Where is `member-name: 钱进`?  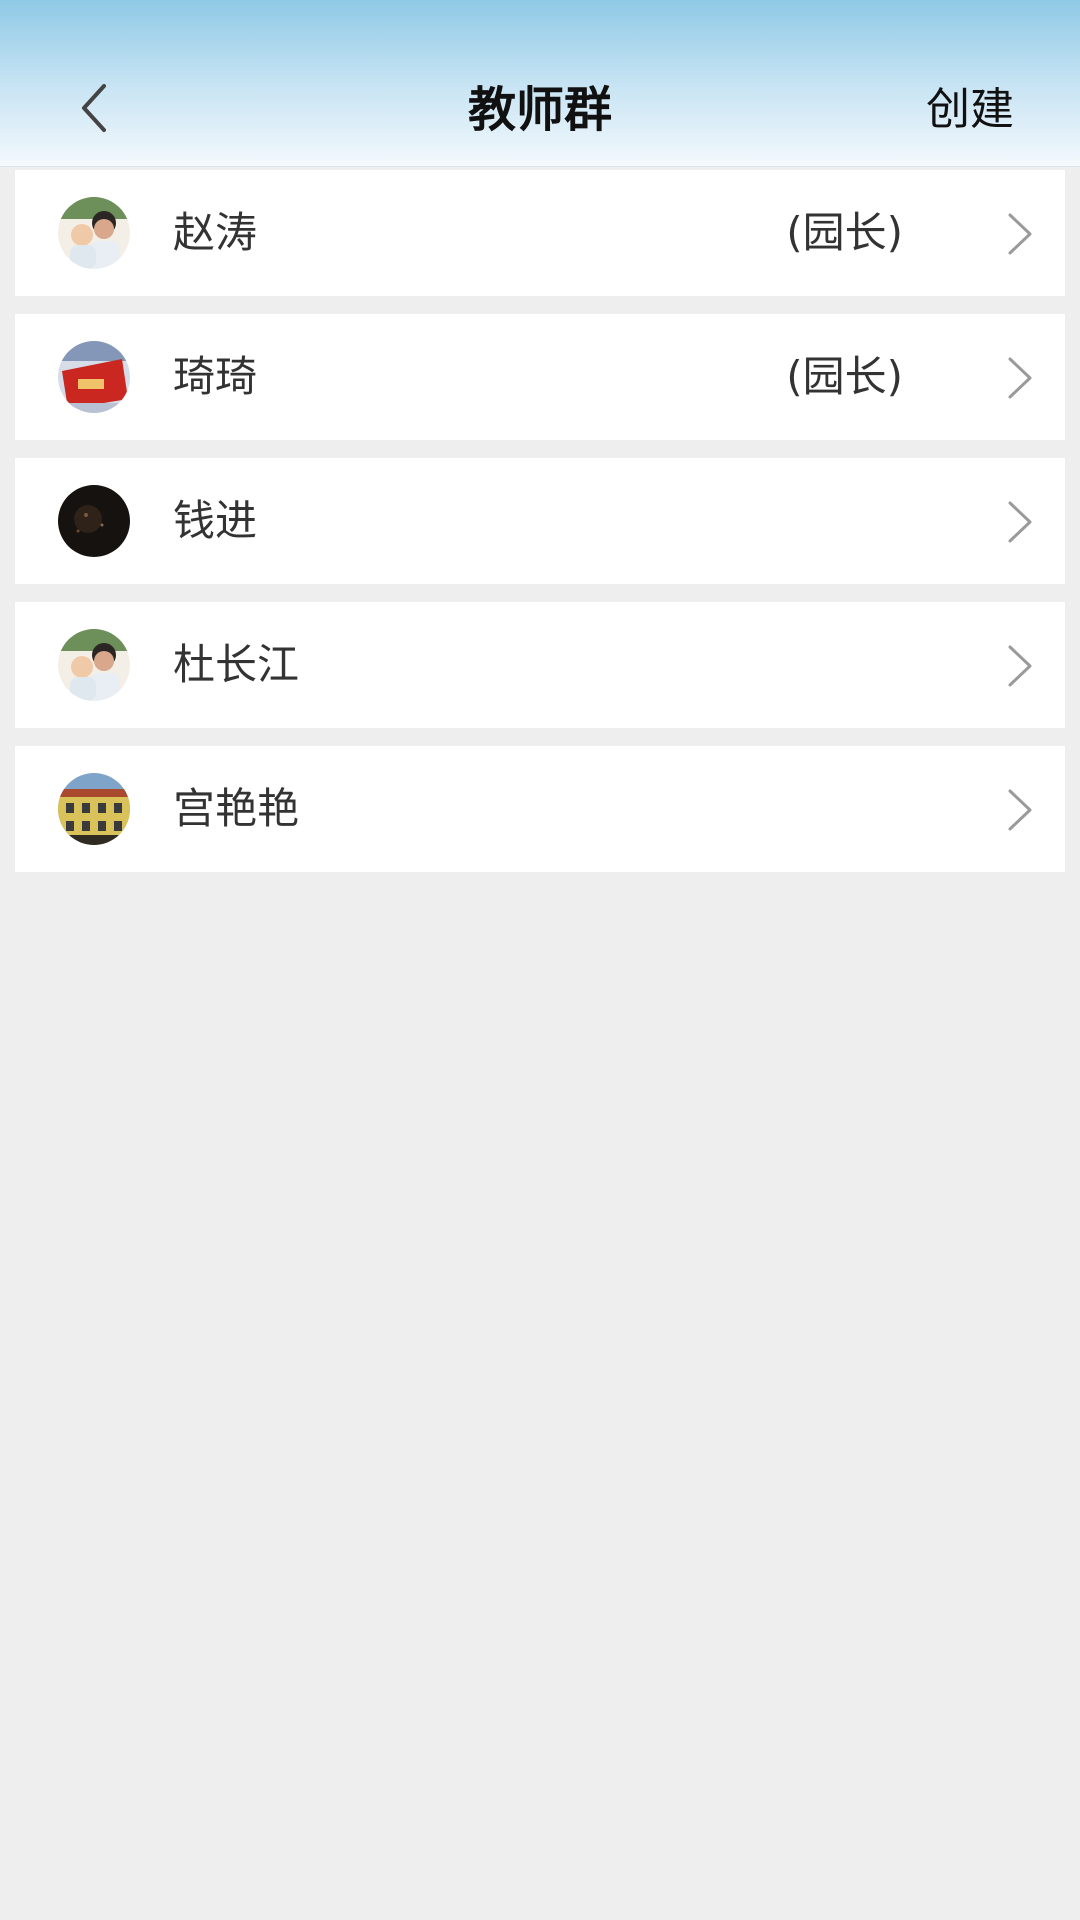
member-name: 钱进 is located at coordinates (215, 520).